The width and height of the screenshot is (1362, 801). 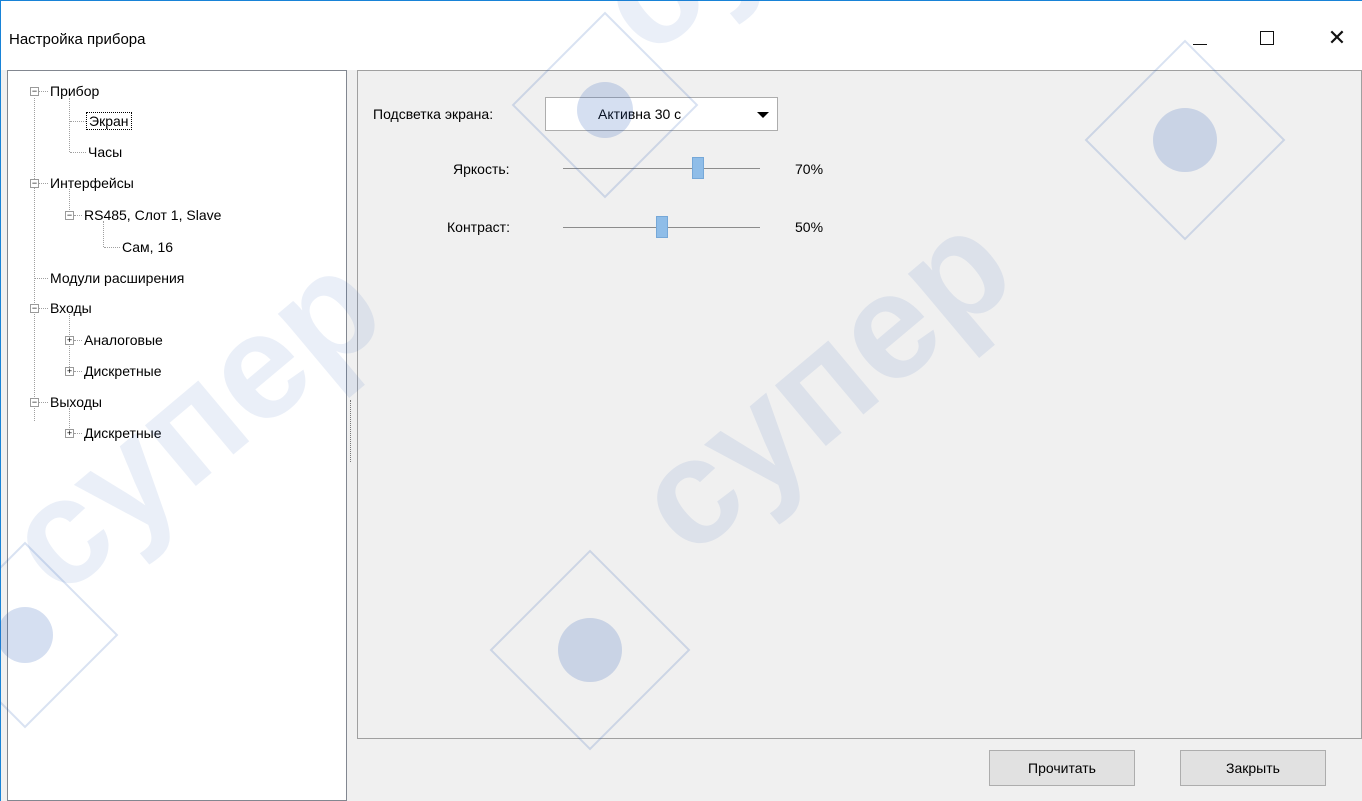 I want to click on brightness-value: 70%, so click(x=809, y=169).